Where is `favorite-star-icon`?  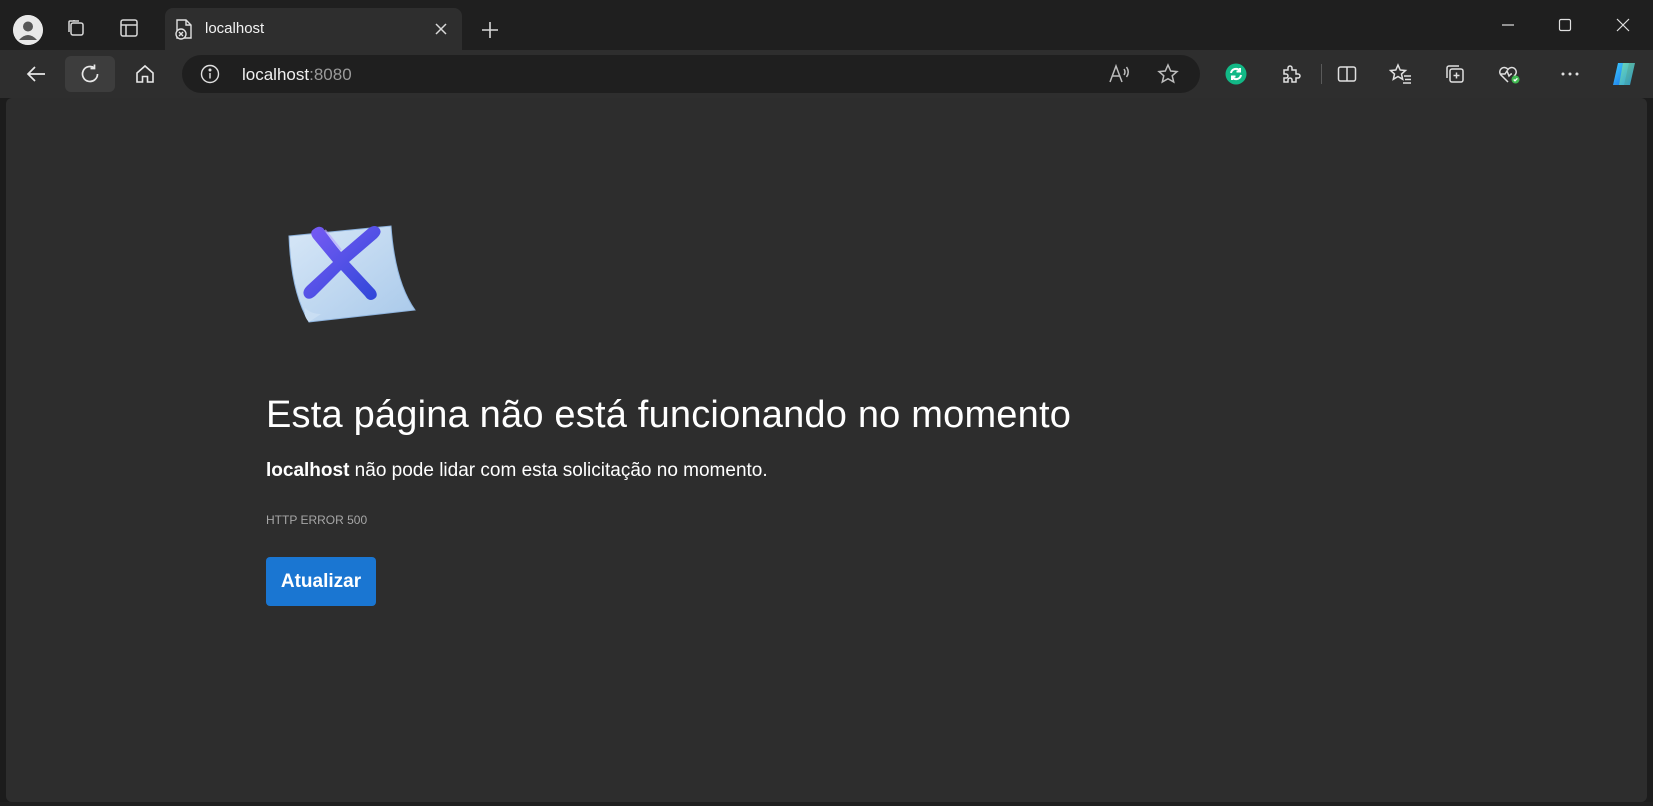
favorite-star-icon is located at coordinates (1168, 74).